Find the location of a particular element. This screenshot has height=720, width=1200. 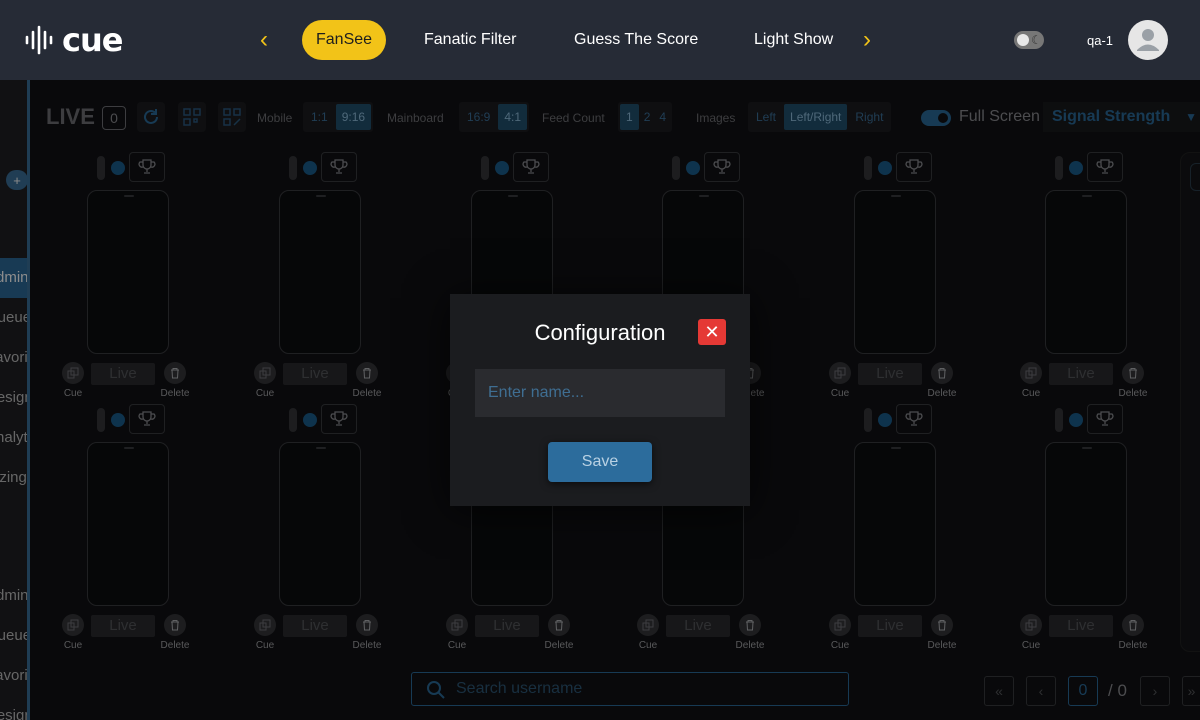

avatar is located at coordinates (1148, 40).